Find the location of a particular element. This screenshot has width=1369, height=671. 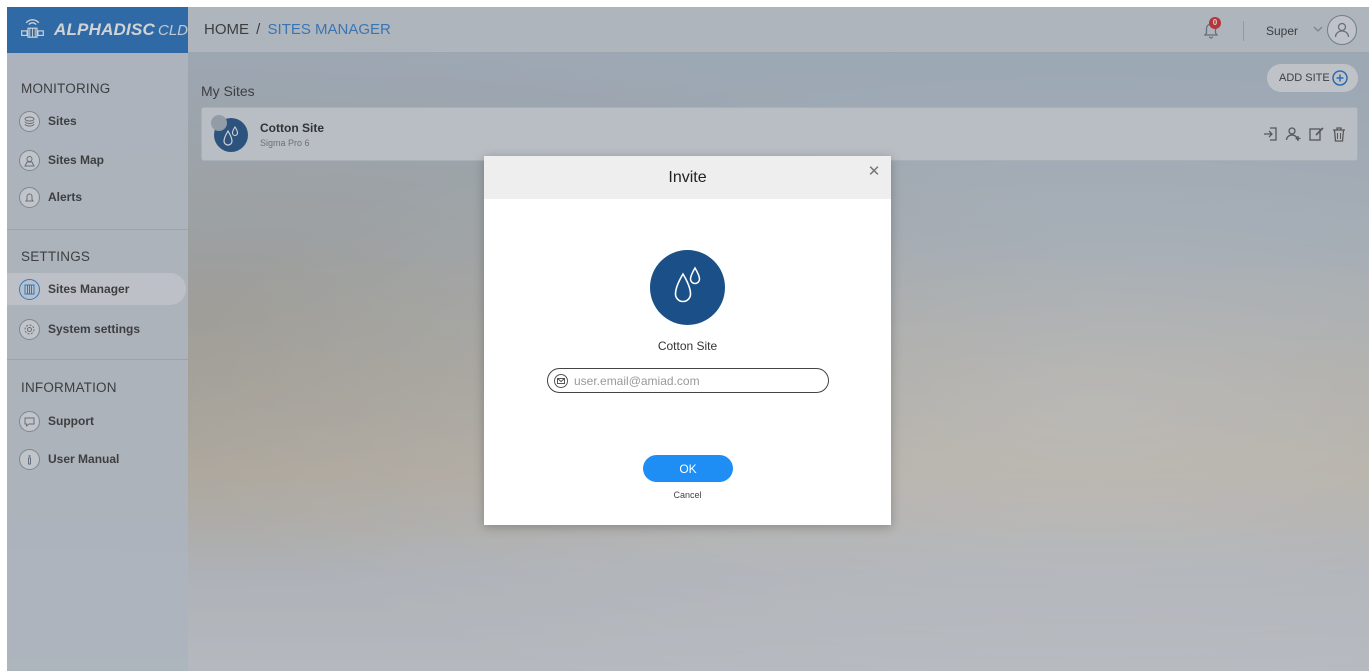

email-input is located at coordinates (694, 380).